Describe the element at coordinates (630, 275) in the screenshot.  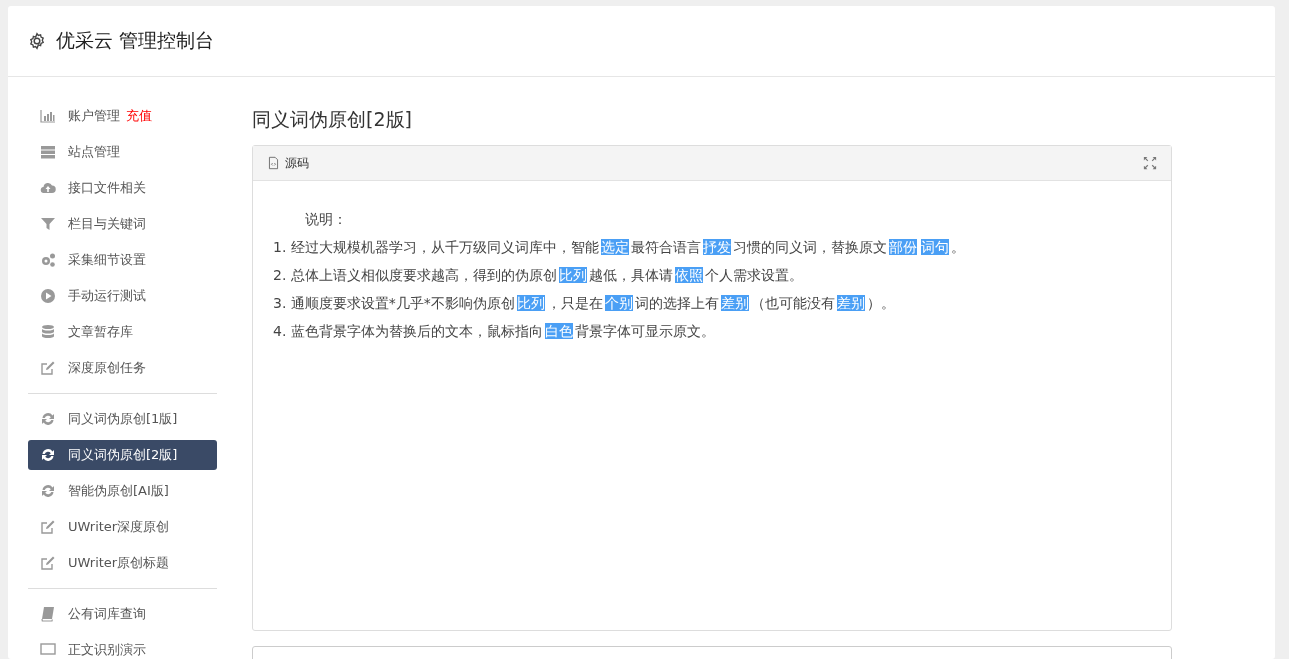
I see `instruction-text: 越低，具体请` at that location.